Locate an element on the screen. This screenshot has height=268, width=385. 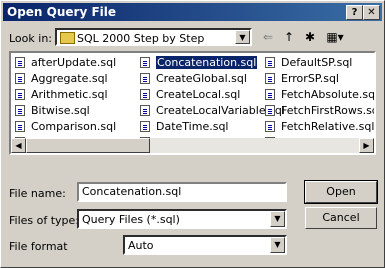
file-item-label: FetchRelative.sql is located at coordinates (328, 126).